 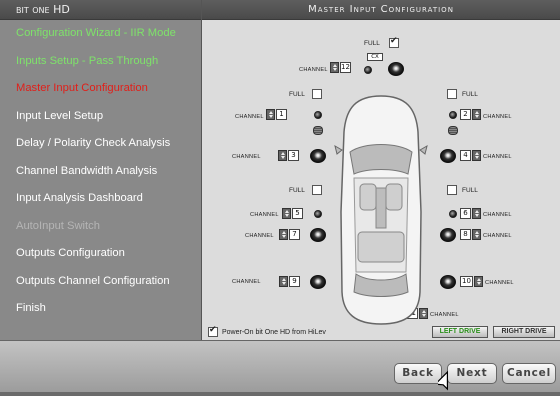 I want to click on sidebar-item-delay-polarity-check-analysis: Delay / Polarity Check Analysis, so click(x=100, y=144).